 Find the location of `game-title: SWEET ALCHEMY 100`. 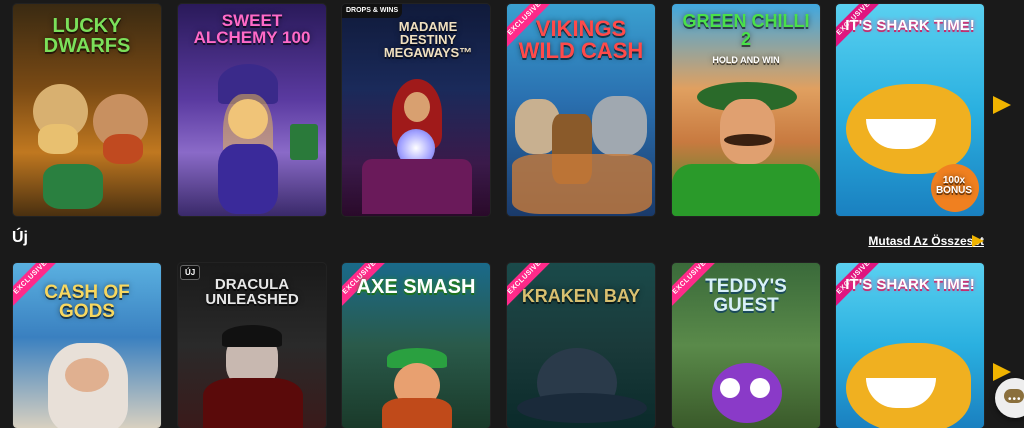

game-title: SWEET ALCHEMY 100 is located at coordinates (252, 29).